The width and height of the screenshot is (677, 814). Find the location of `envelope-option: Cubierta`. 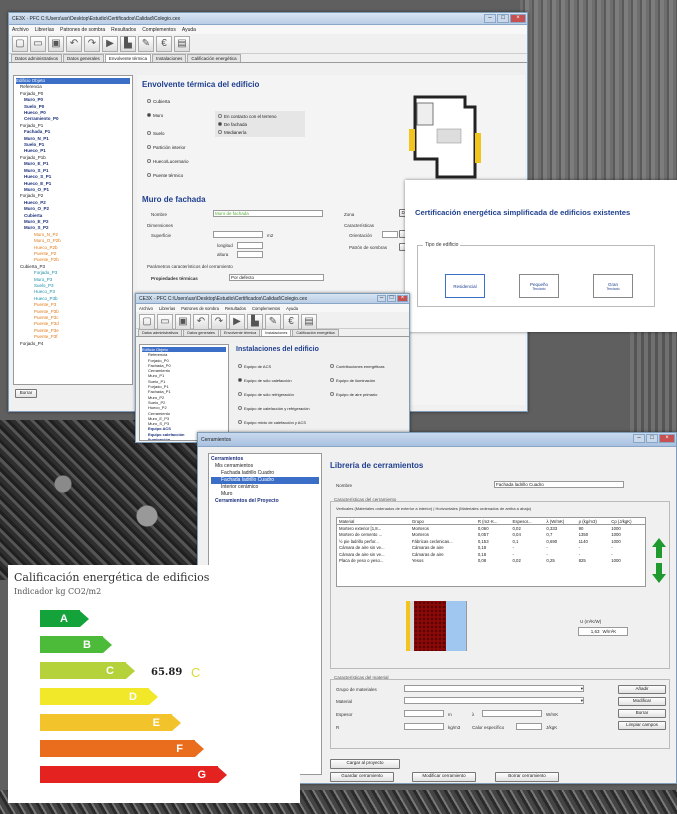

envelope-option: Cubierta is located at coordinates (168, 101).